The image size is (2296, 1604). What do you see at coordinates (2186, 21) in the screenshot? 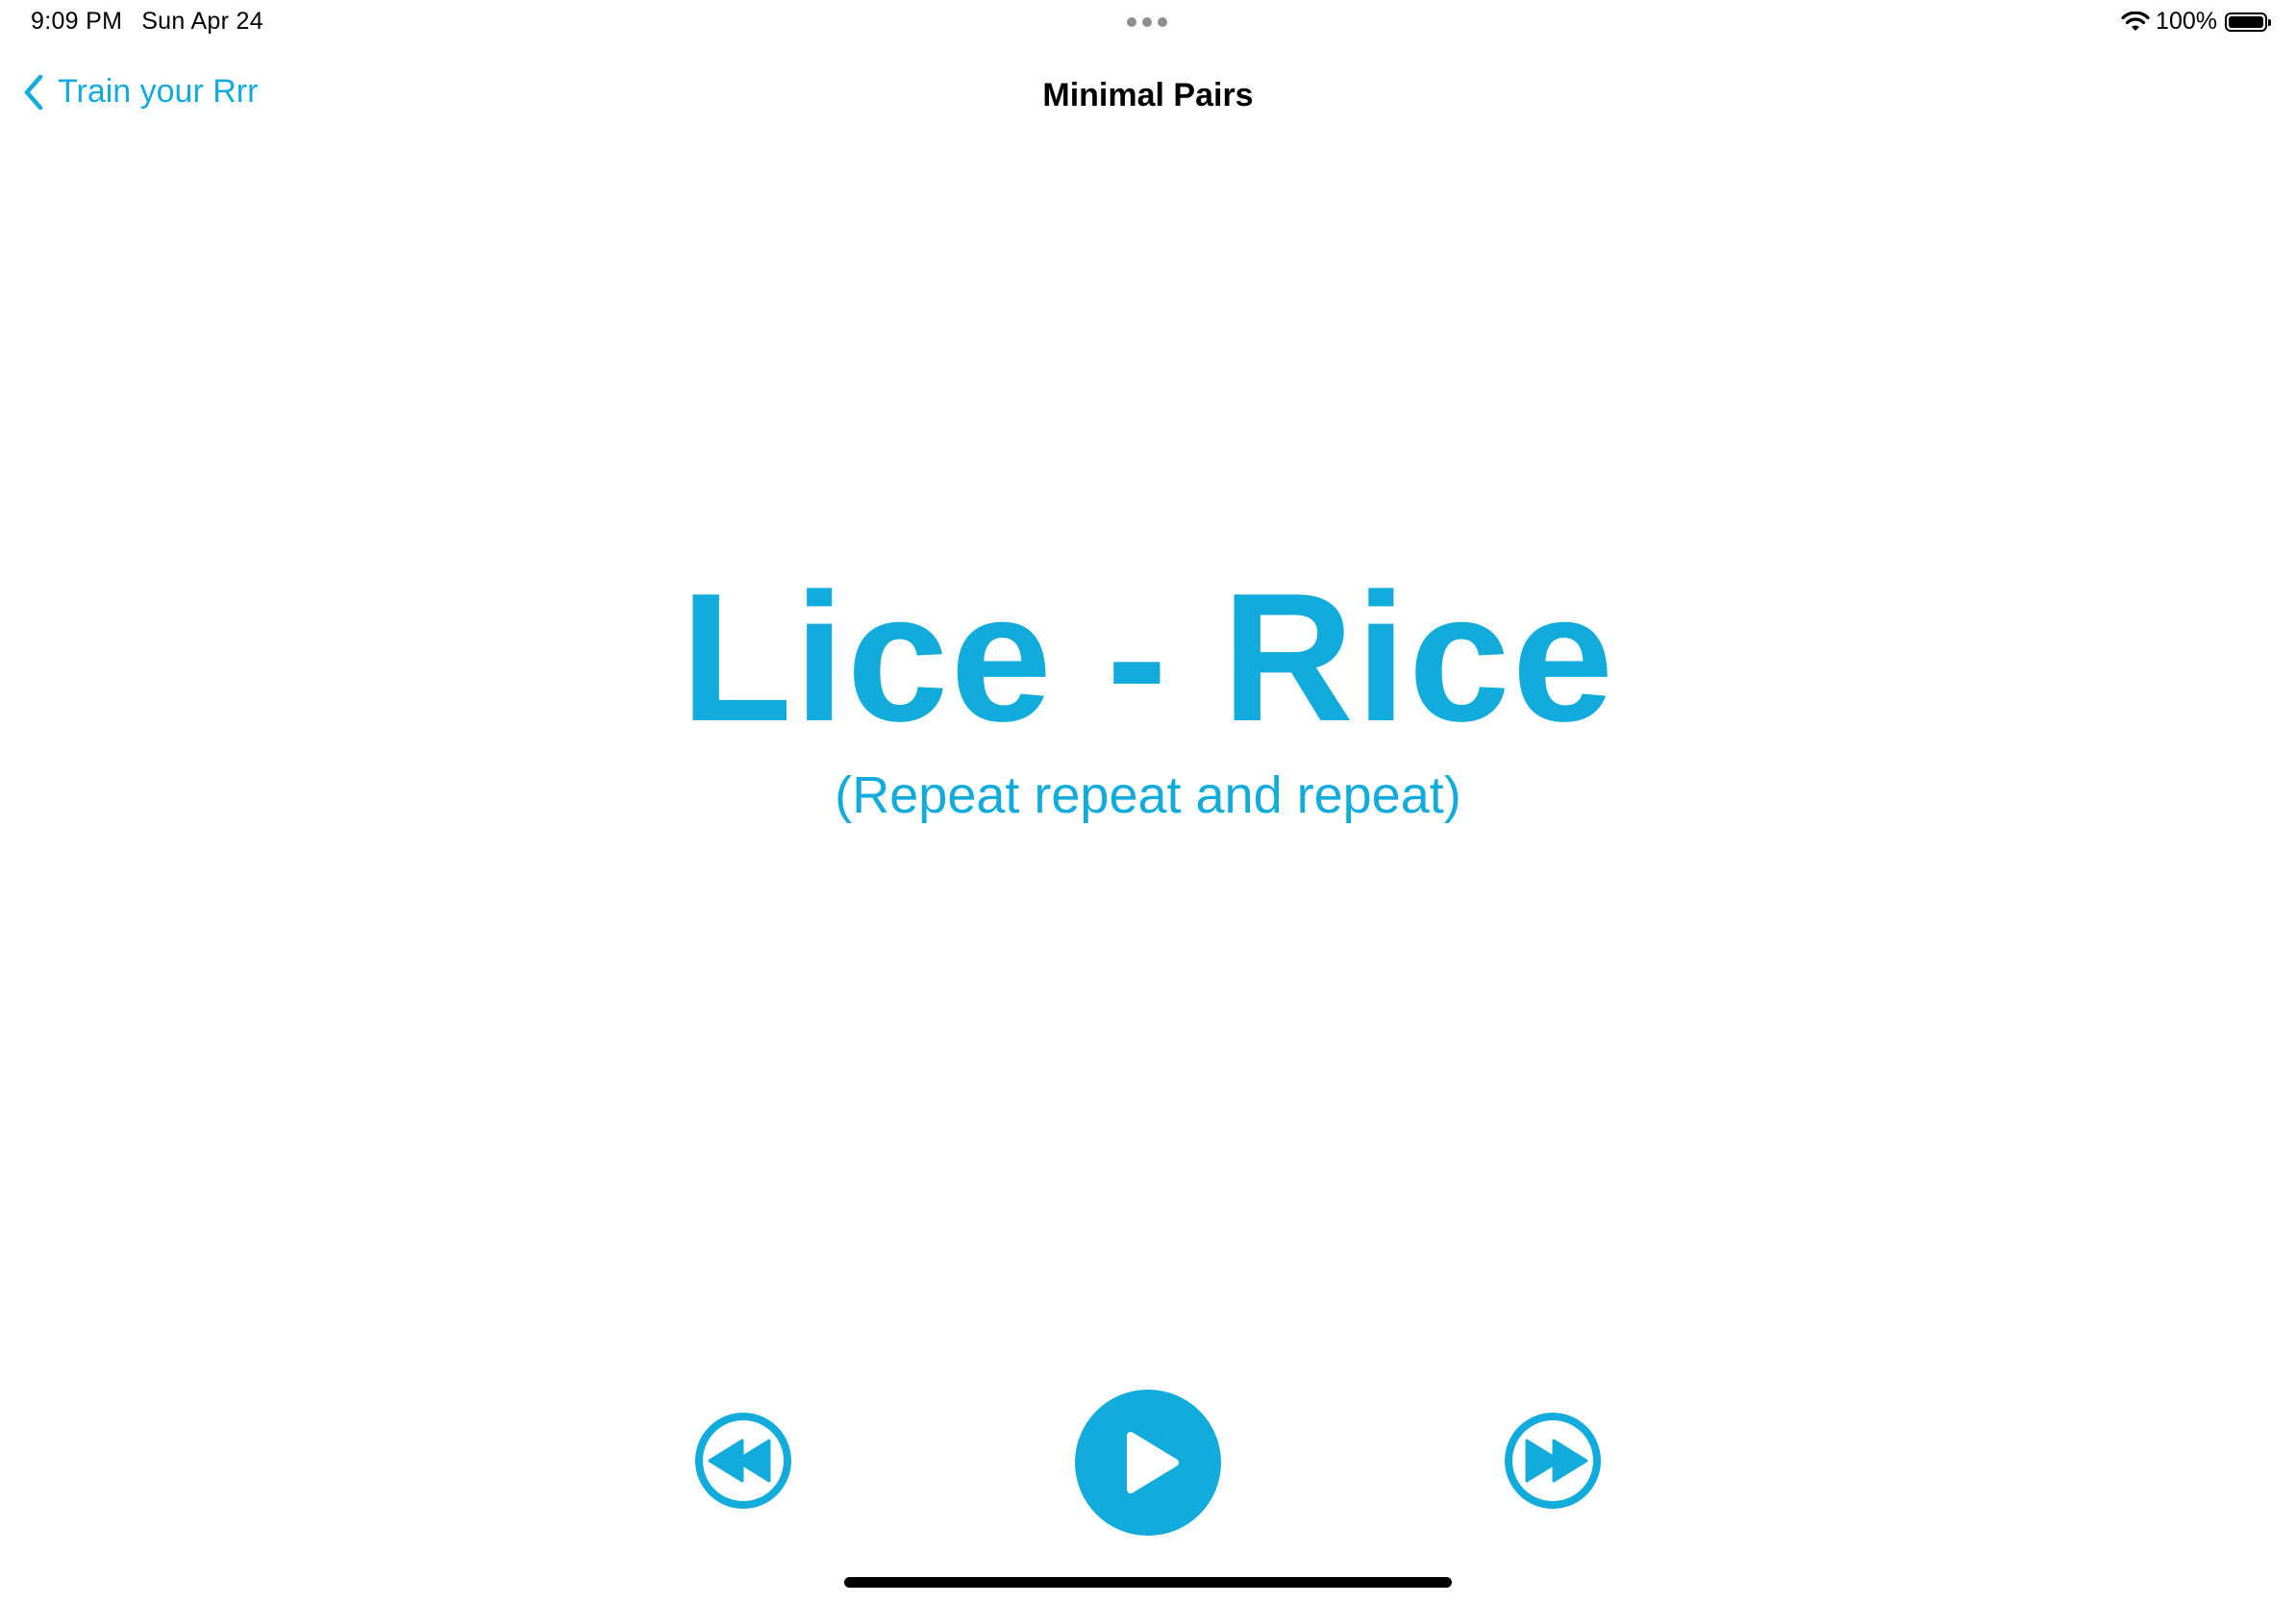
I see `battery-percentage: 100%` at bounding box center [2186, 21].